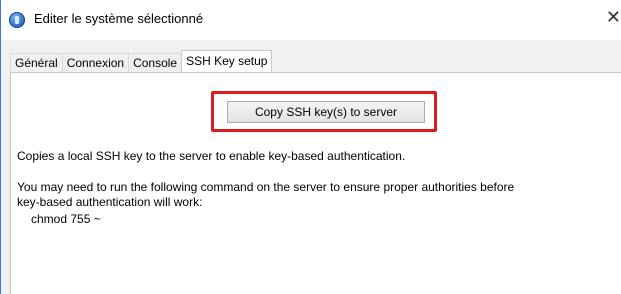  What do you see at coordinates (110, 202) in the screenshot?
I see `note-text-line-2: key-based authentication will work:` at bounding box center [110, 202].